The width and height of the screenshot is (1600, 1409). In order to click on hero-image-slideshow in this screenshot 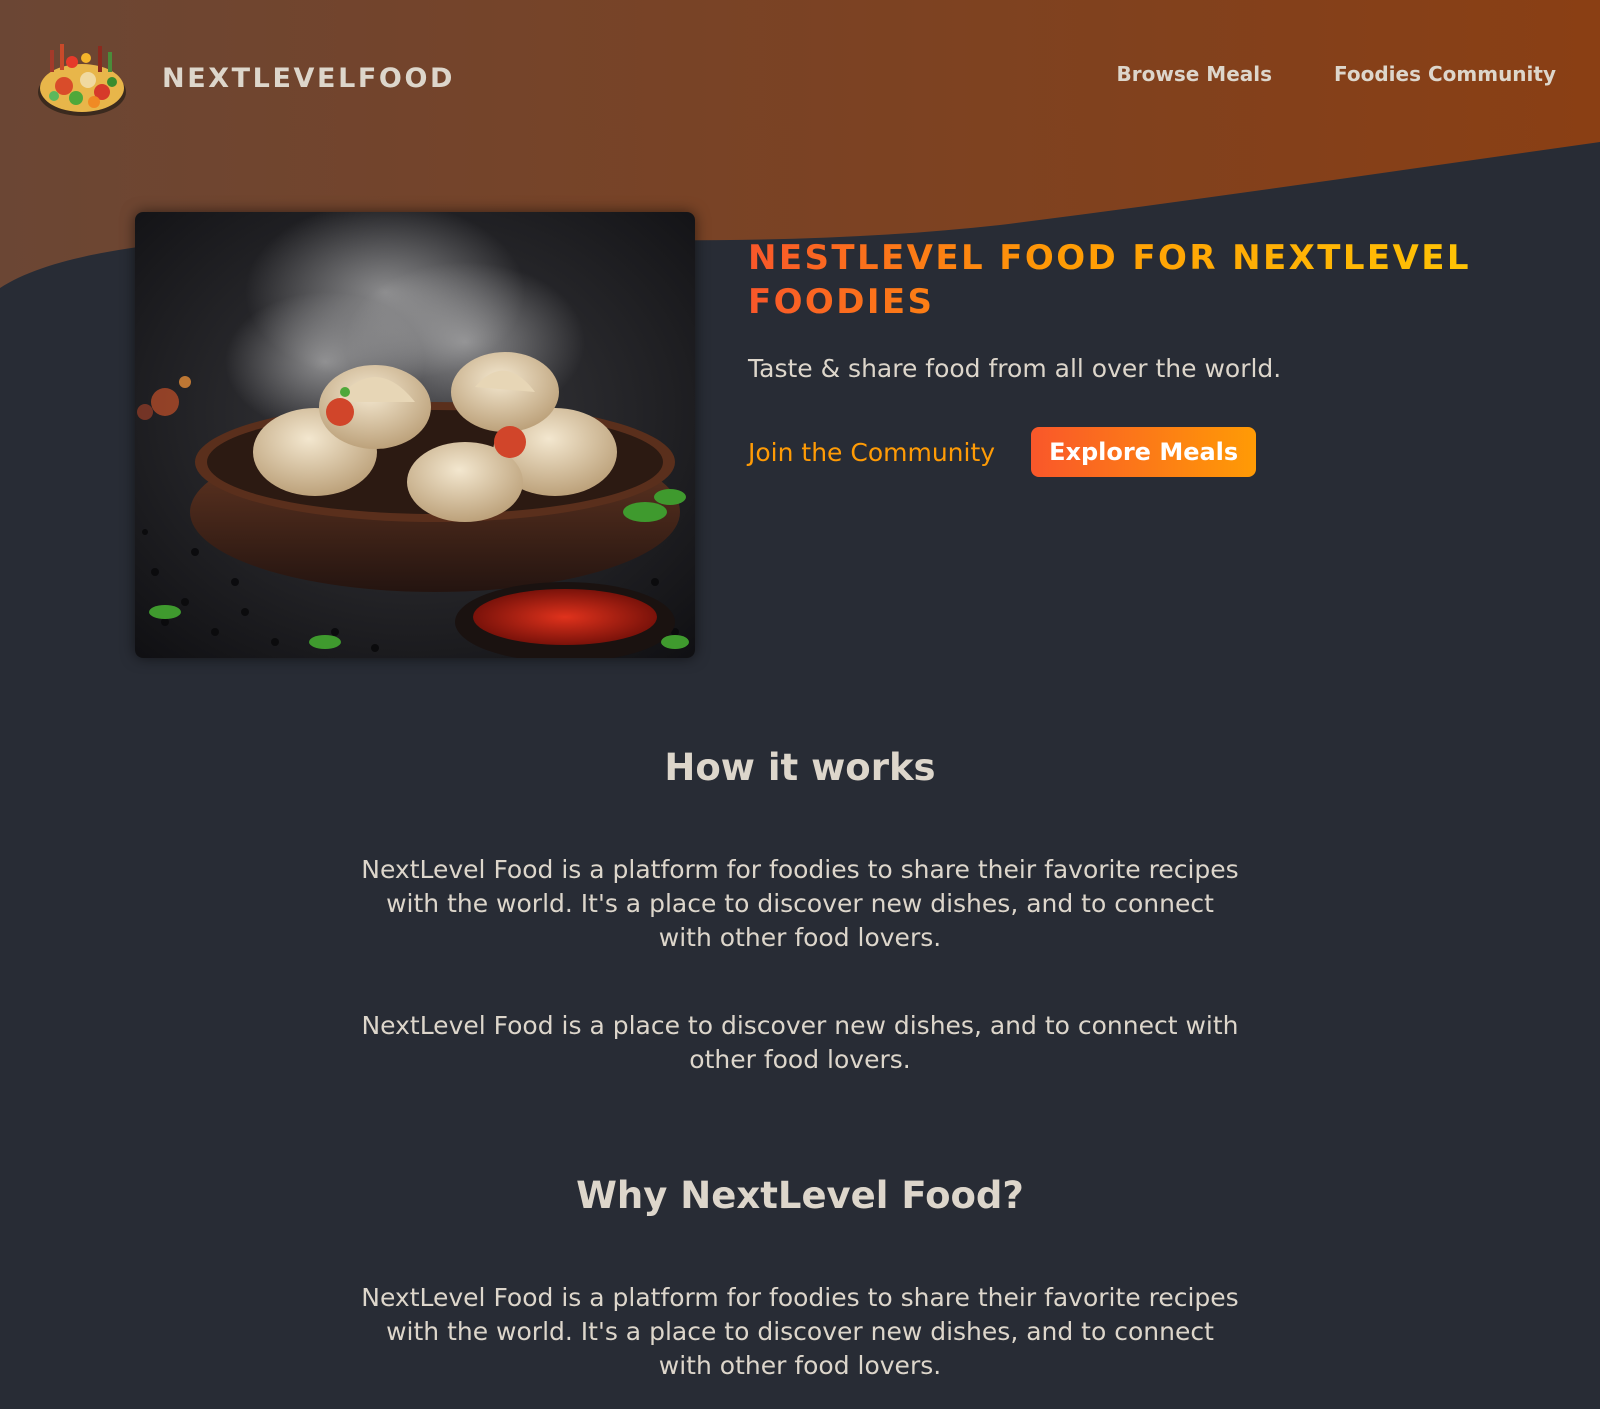, I will do `click(415, 435)`.